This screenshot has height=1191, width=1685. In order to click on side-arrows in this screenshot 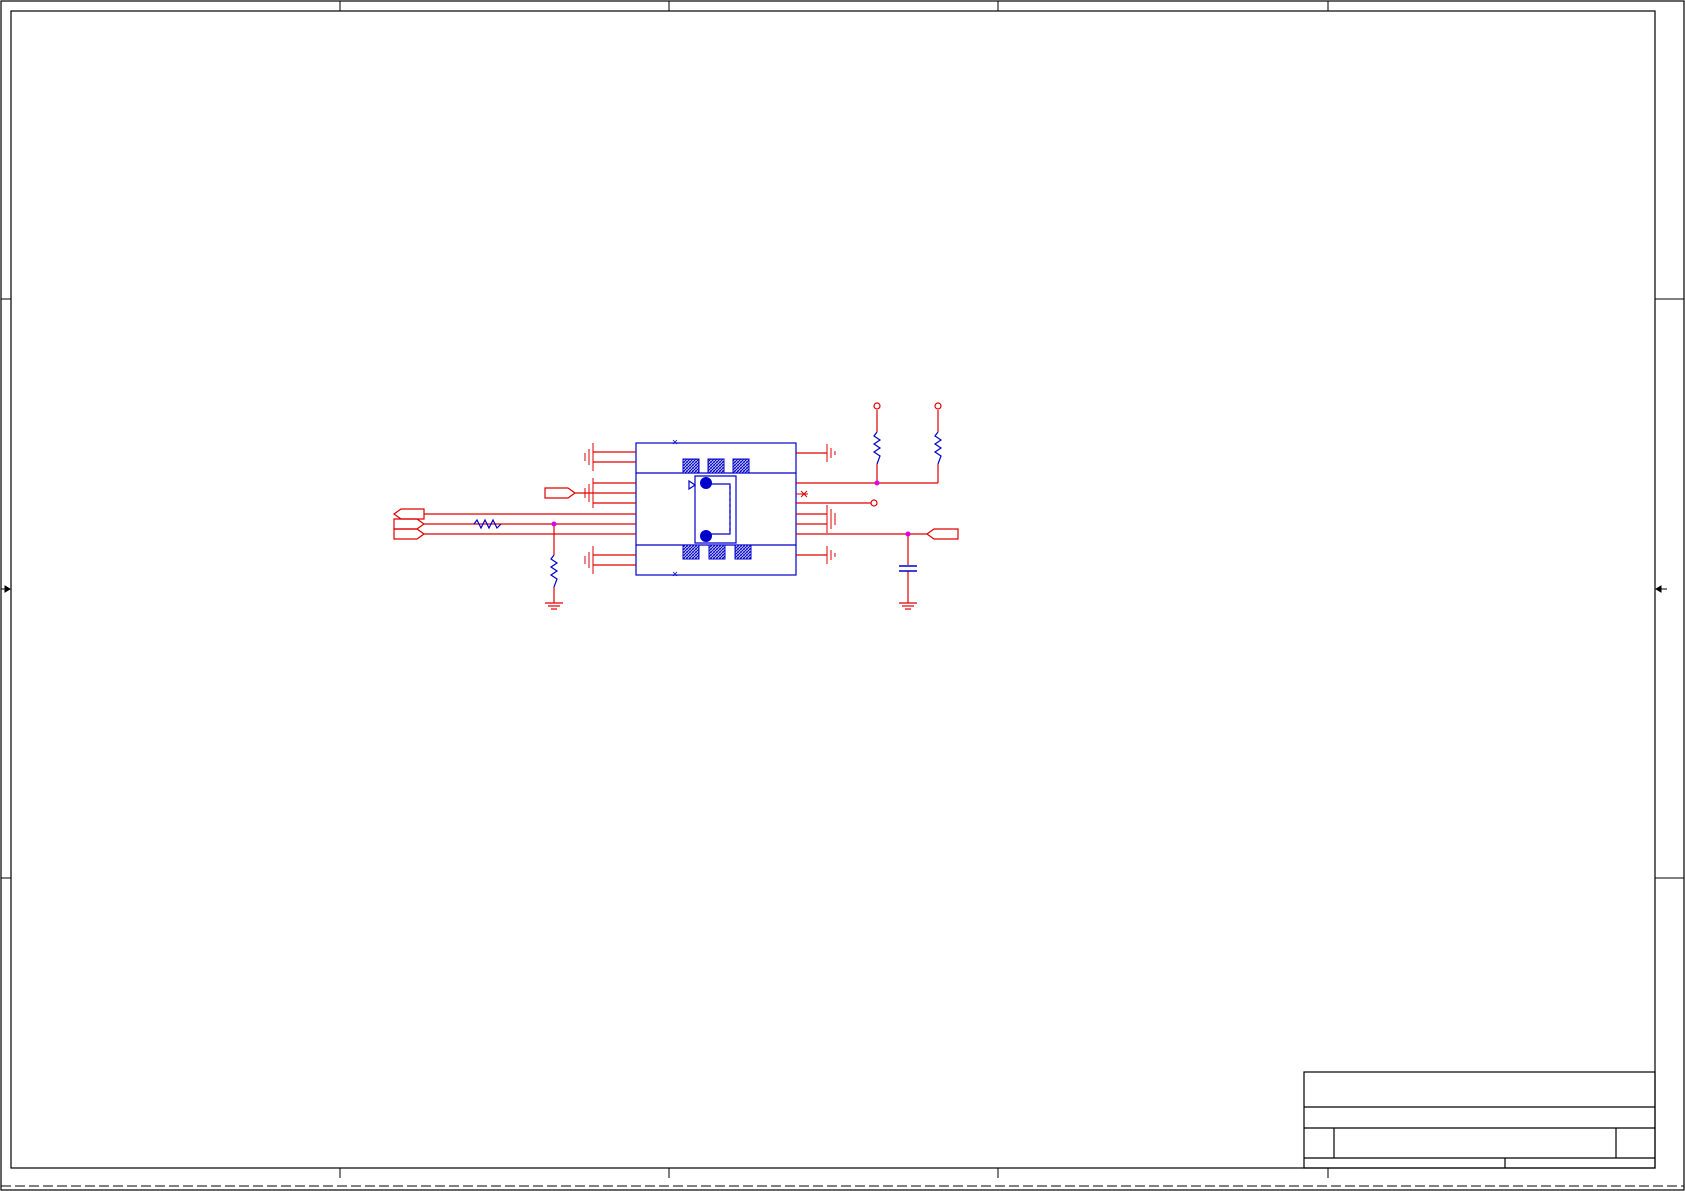, I will do `click(834, 589)`.